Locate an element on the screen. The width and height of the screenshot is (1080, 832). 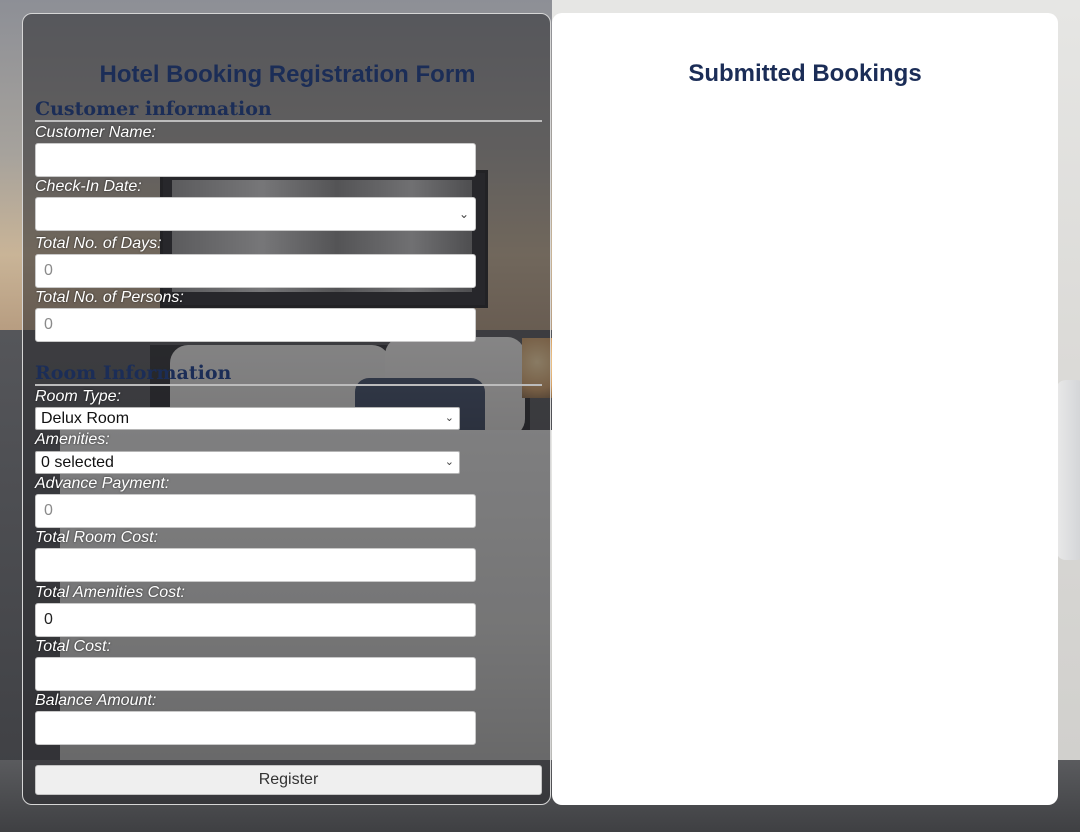
form-title: Hotel Booking Registration Form is located at coordinates (287, 74).